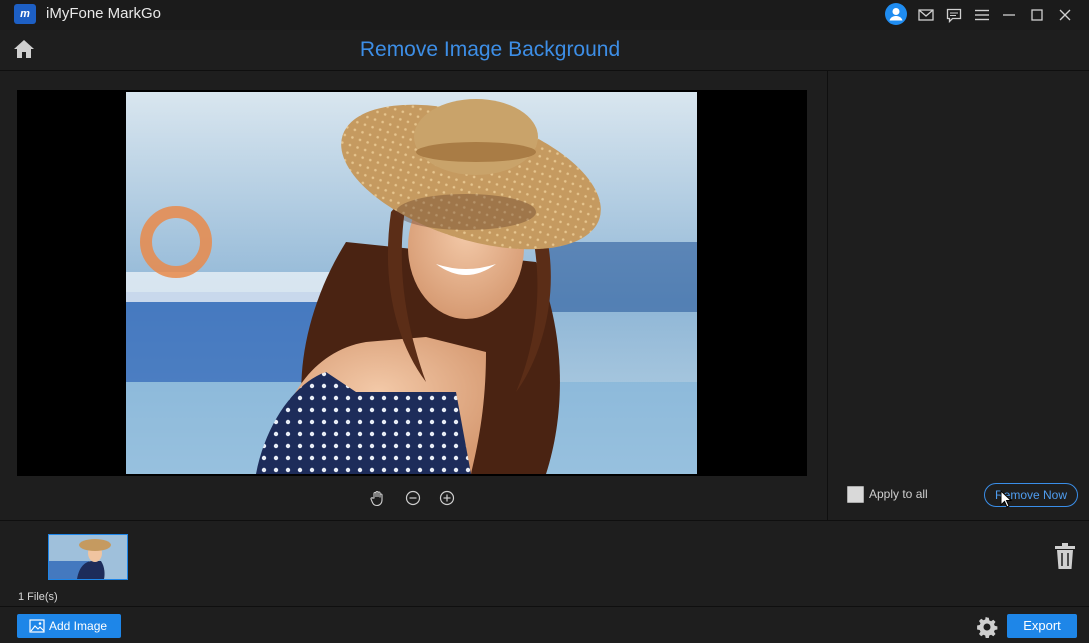 The height and width of the screenshot is (643, 1089). I want to click on add-image-button: Add Image, so click(69, 626).